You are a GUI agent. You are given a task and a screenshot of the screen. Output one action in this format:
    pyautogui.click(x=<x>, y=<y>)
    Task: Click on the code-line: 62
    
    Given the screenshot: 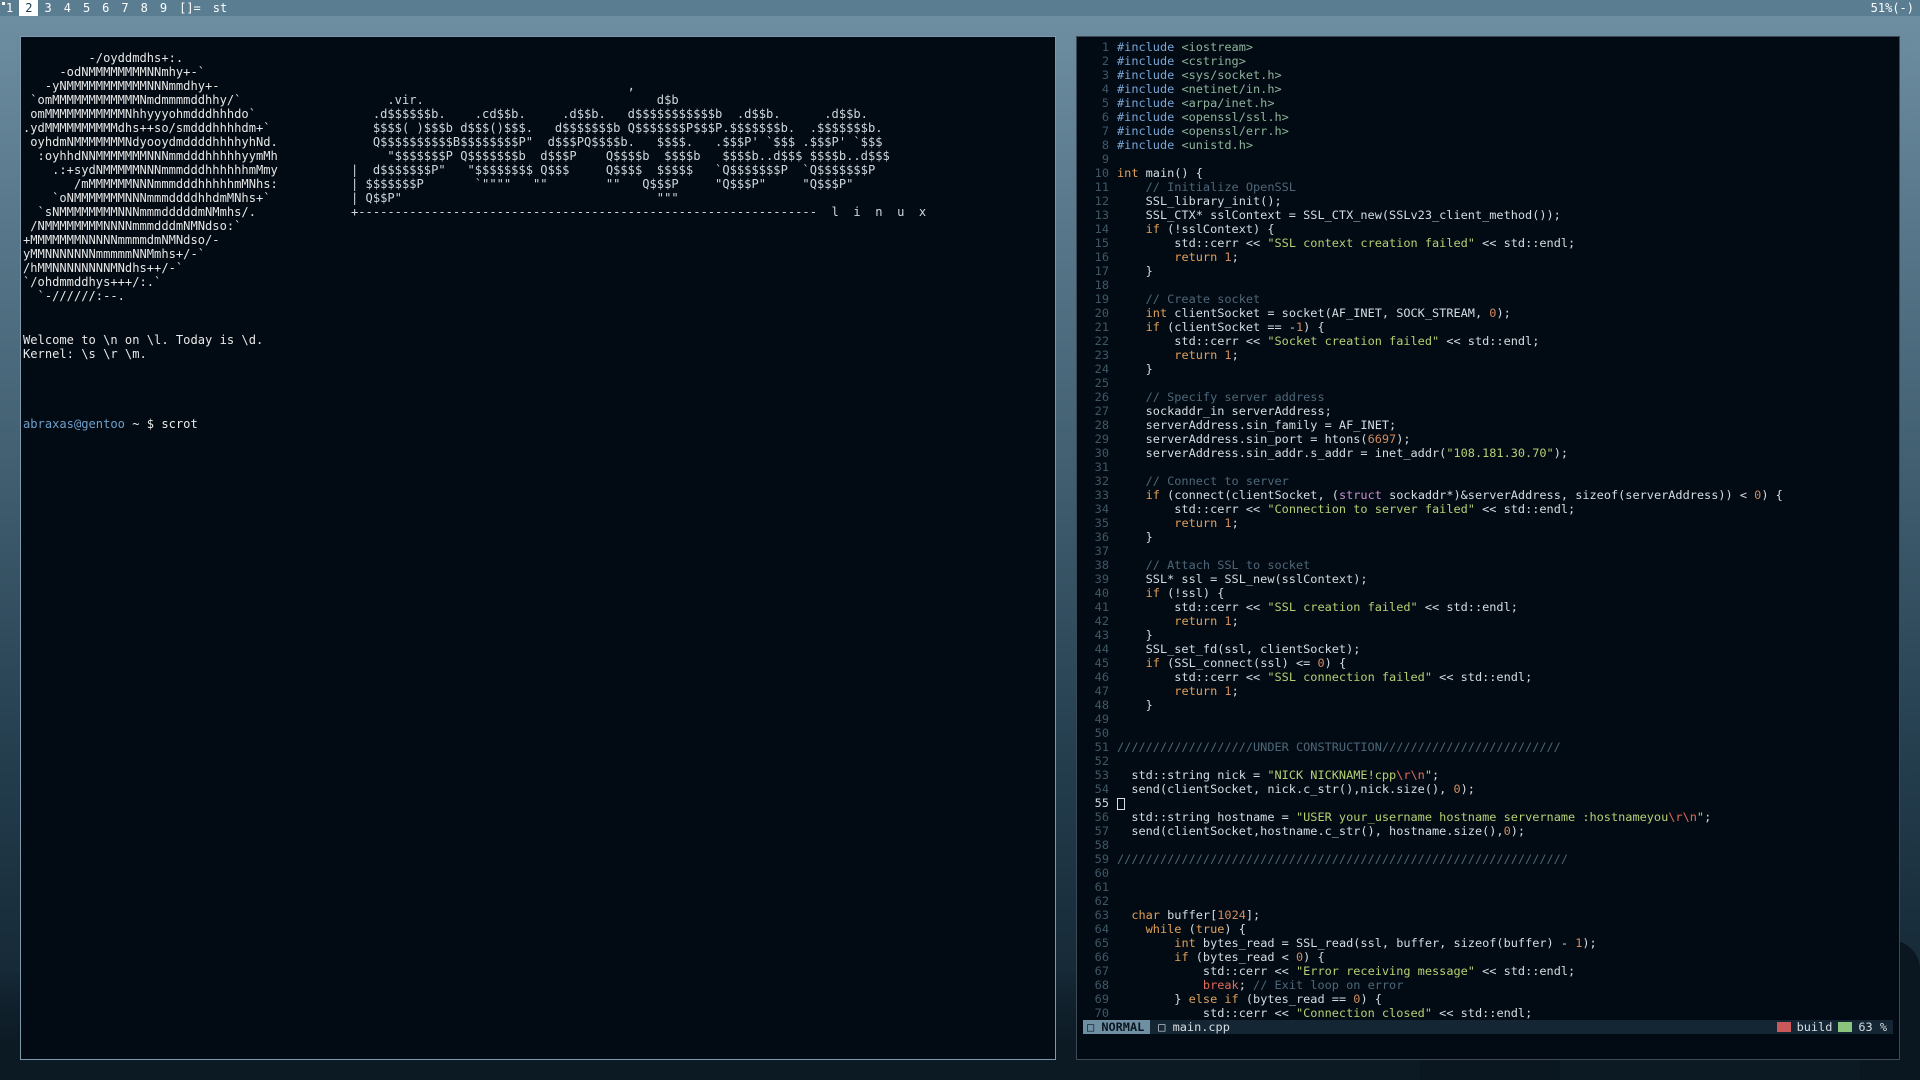 What is the action you would take?
    pyautogui.click(x=1488, y=901)
    